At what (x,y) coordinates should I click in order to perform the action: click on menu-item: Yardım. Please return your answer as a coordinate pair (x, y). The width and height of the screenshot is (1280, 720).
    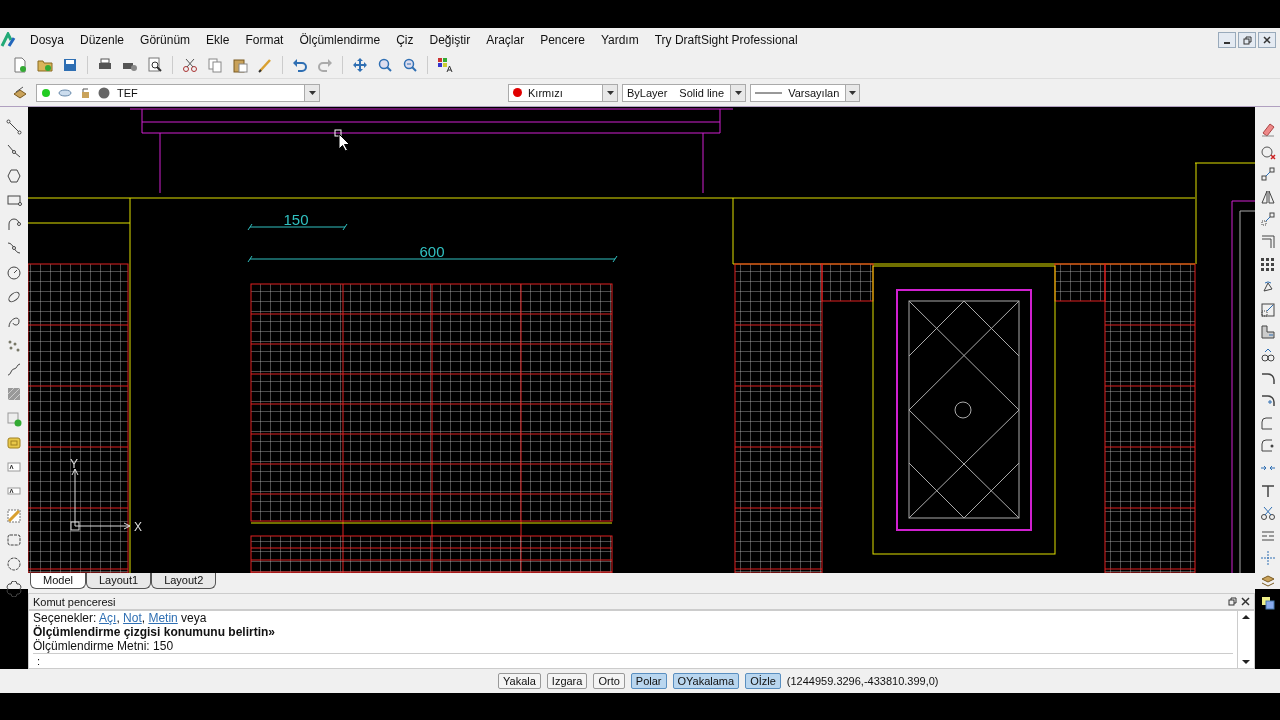
    Looking at the image, I should click on (619, 40).